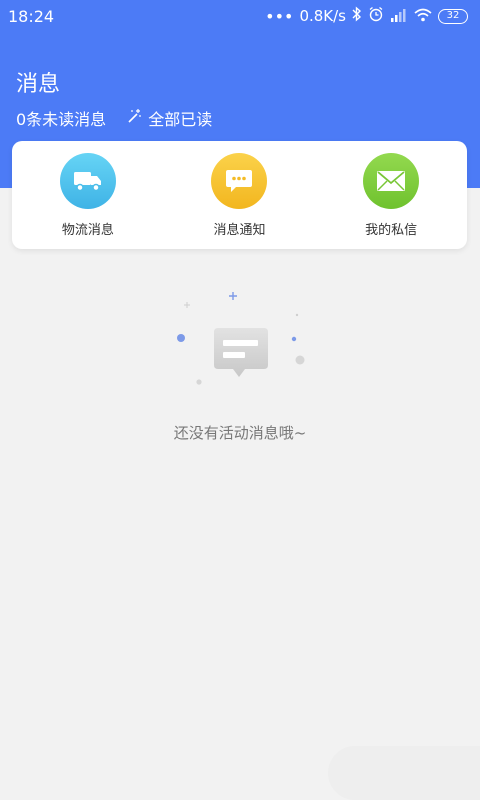 The height and width of the screenshot is (800, 480). I want to click on battery-icon: 32, so click(453, 16).